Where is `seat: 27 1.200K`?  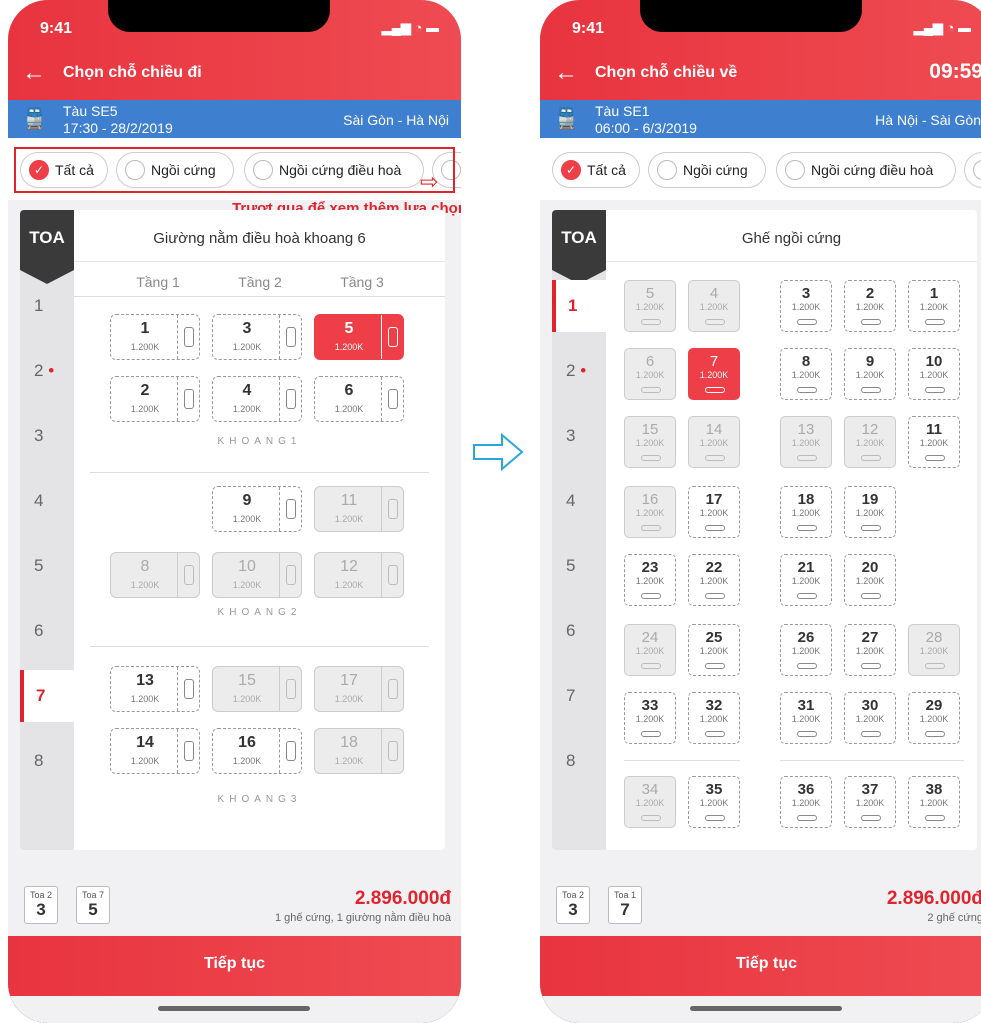
seat: 27 1.200K is located at coordinates (870, 650).